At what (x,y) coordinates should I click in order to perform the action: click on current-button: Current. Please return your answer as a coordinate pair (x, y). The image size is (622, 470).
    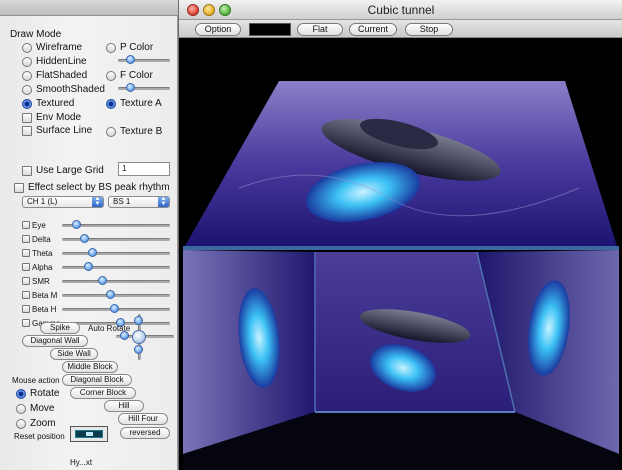
    Looking at the image, I should click on (373, 29).